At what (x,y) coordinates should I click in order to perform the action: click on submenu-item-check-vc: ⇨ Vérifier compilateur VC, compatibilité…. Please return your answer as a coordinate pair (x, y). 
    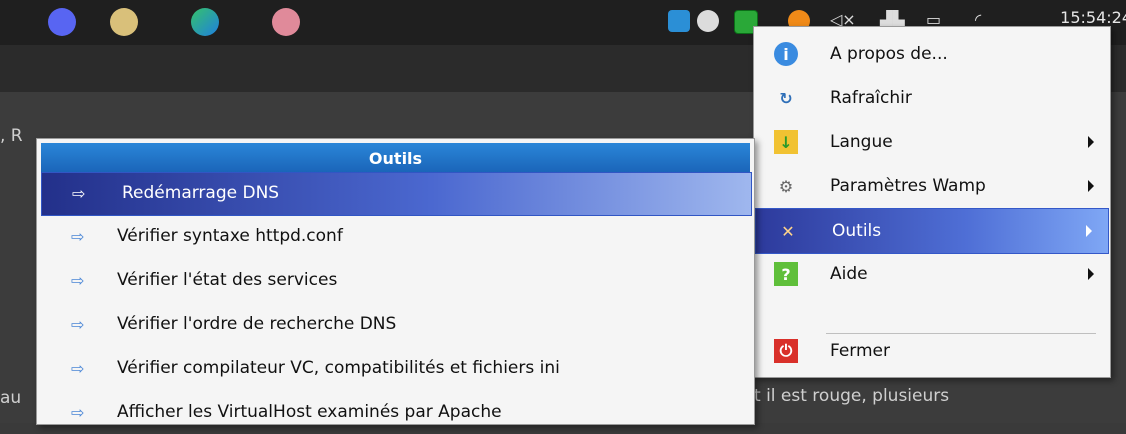
    Looking at the image, I should click on (395, 369).